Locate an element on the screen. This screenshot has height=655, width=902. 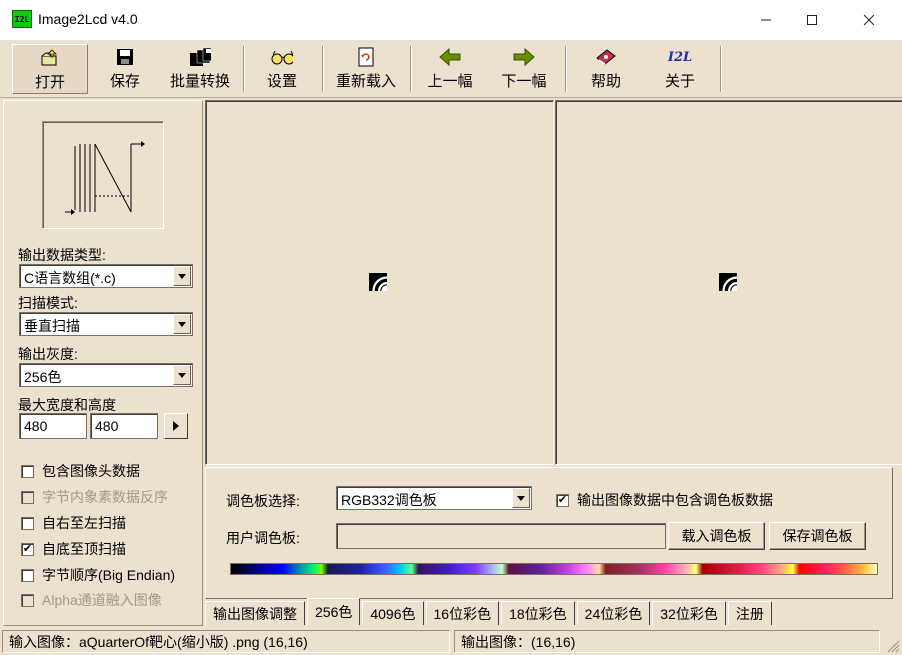
scan-direction-preview is located at coordinates (103, 175).